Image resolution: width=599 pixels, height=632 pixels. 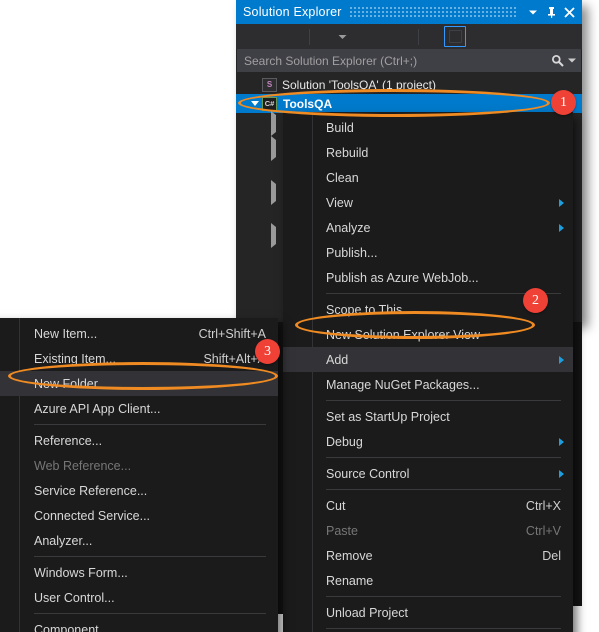 I want to click on search-icon, so click(x=557, y=60).